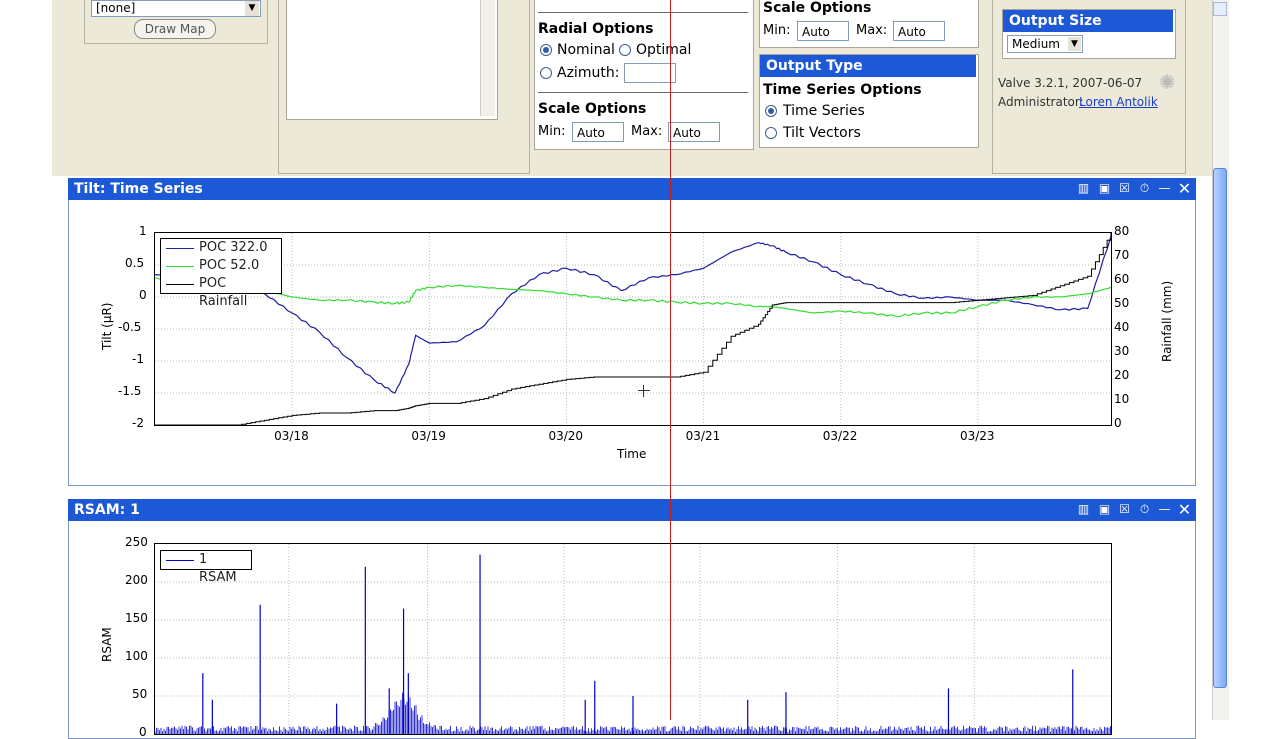  What do you see at coordinates (1167, 82) in the screenshot?
I see `loading-spinner-icon: ✺` at bounding box center [1167, 82].